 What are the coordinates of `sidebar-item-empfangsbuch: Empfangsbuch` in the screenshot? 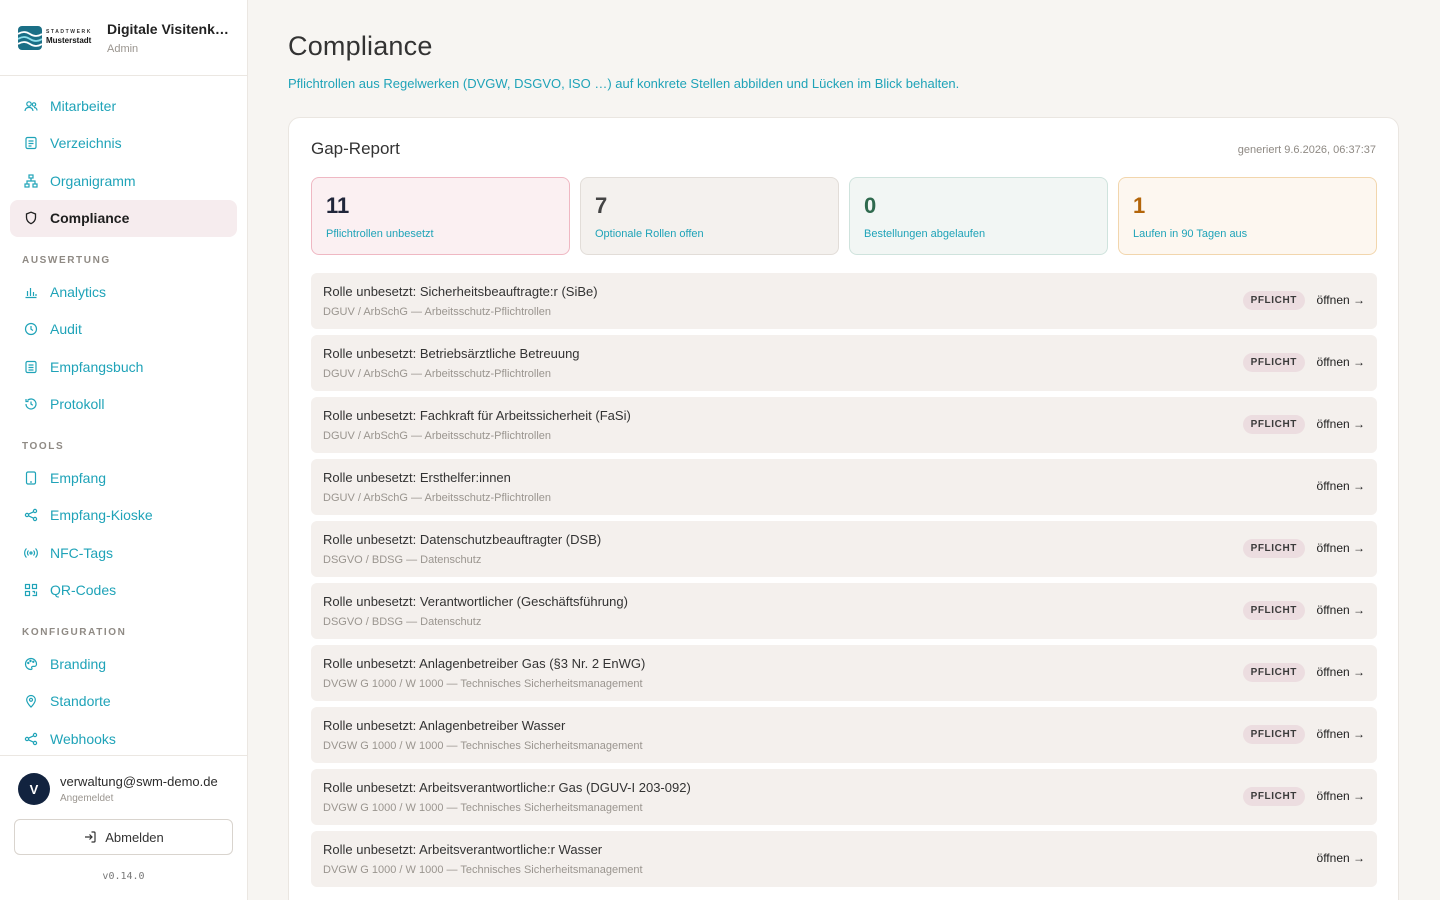 It's located at (123, 367).